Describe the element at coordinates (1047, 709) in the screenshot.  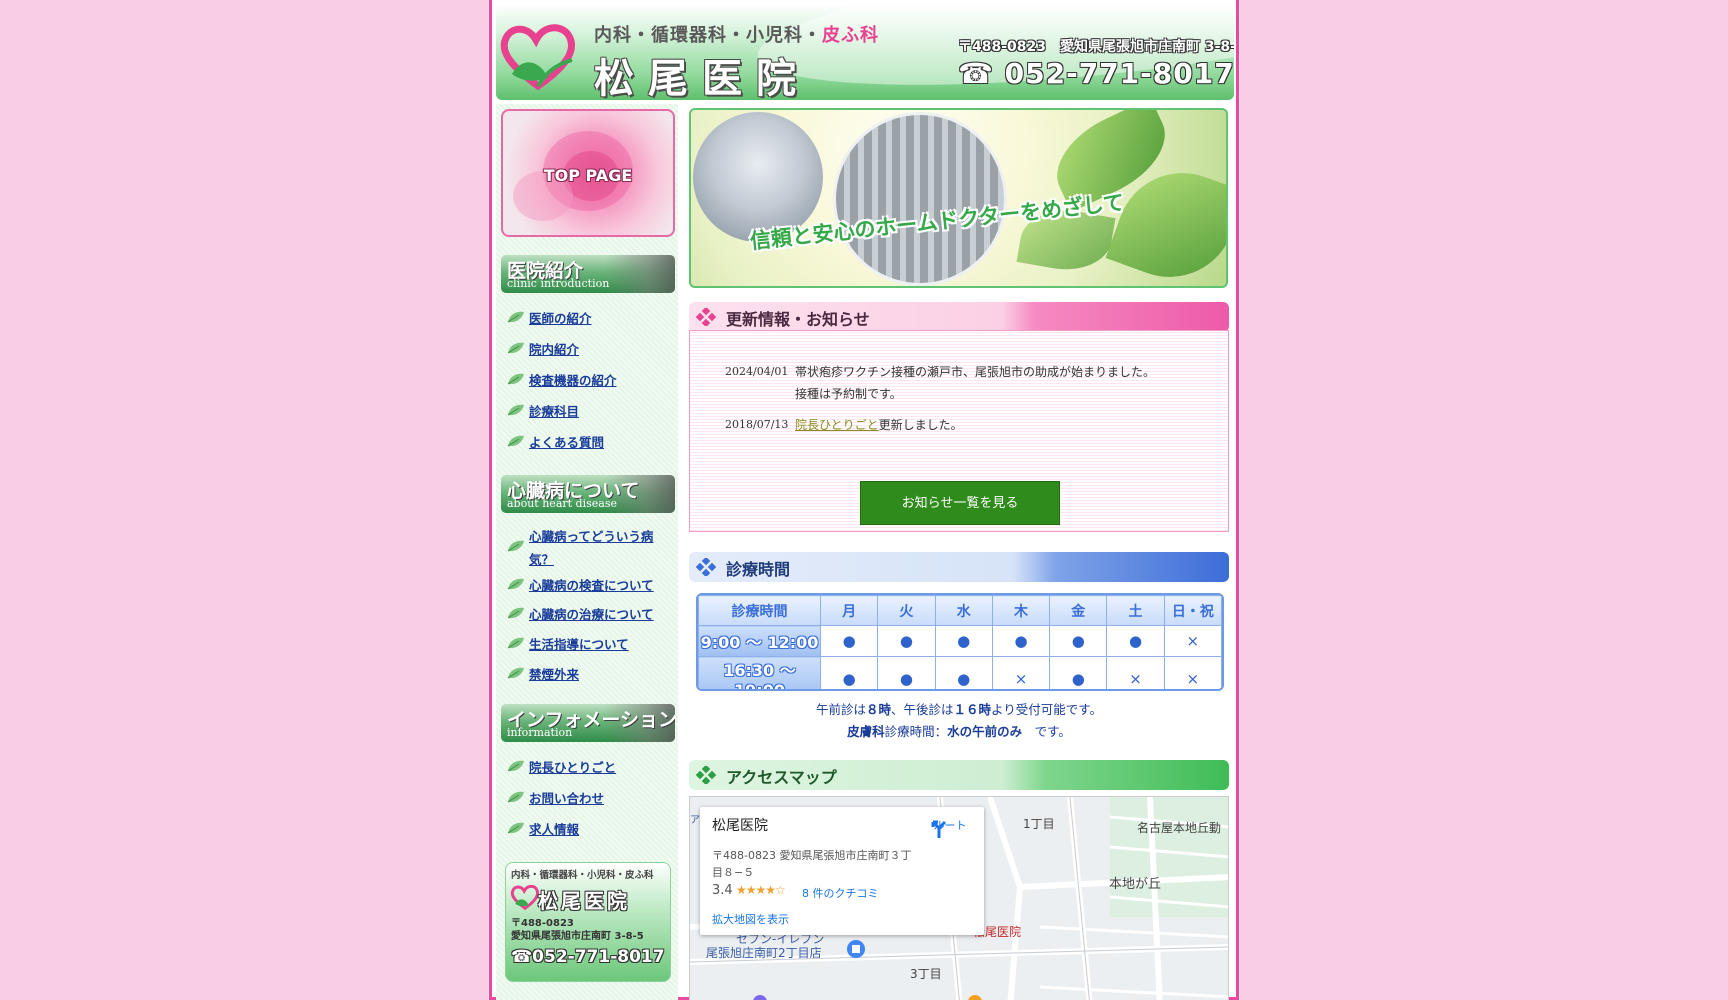
I see `note-text: より受付可能です。` at that location.